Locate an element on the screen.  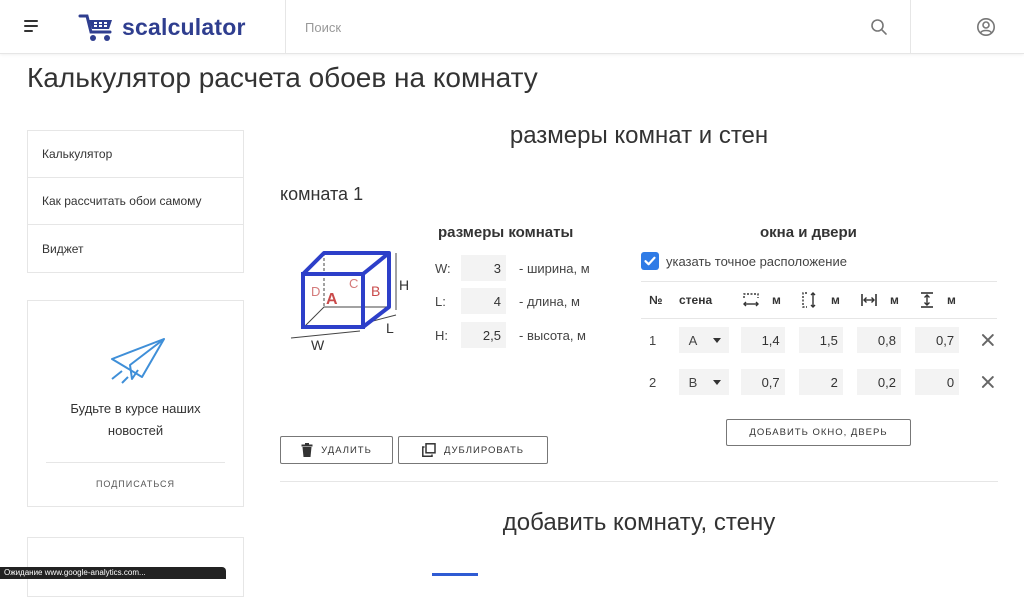
dim-label: W: is located at coordinates (443, 268).